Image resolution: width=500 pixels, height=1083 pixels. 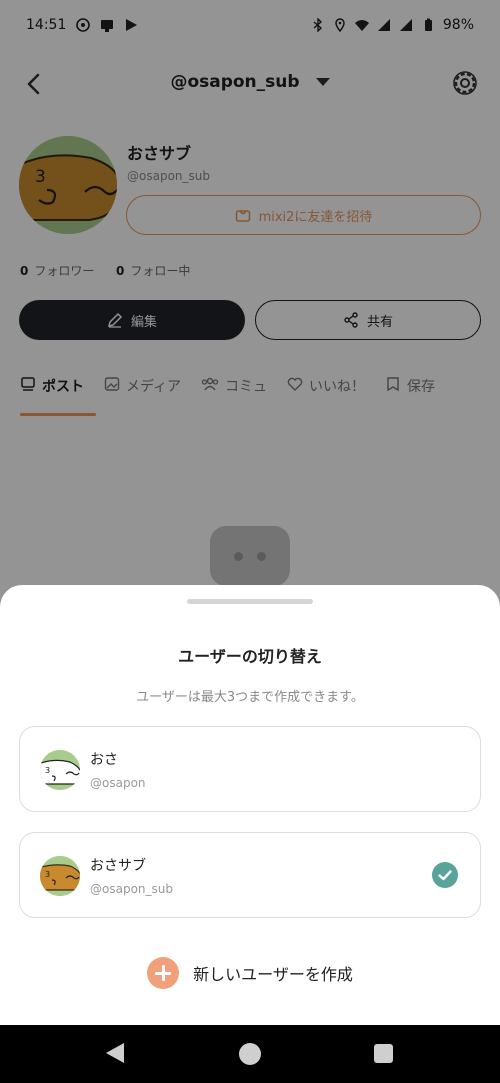 What do you see at coordinates (104, 760) in the screenshot?
I see `account-name: おさ` at bounding box center [104, 760].